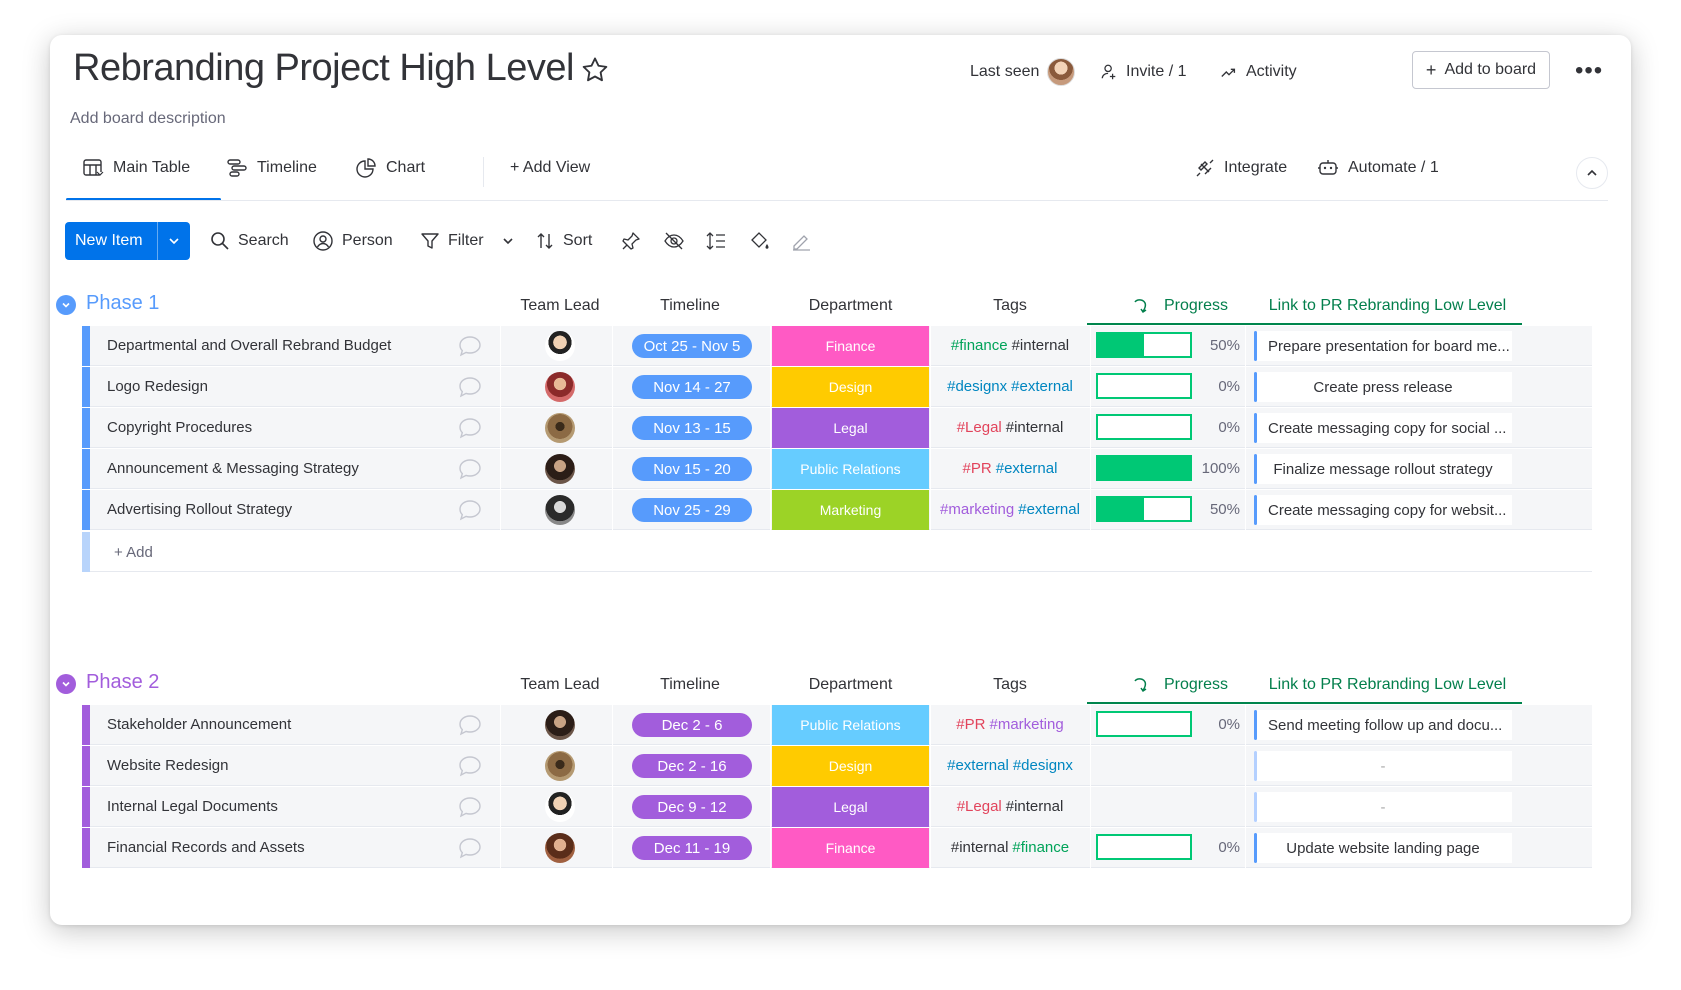 Image resolution: width=1681 pixels, height=990 pixels. I want to click on item-name: Departmental and Overall Rebrand Budget, so click(249, 345).